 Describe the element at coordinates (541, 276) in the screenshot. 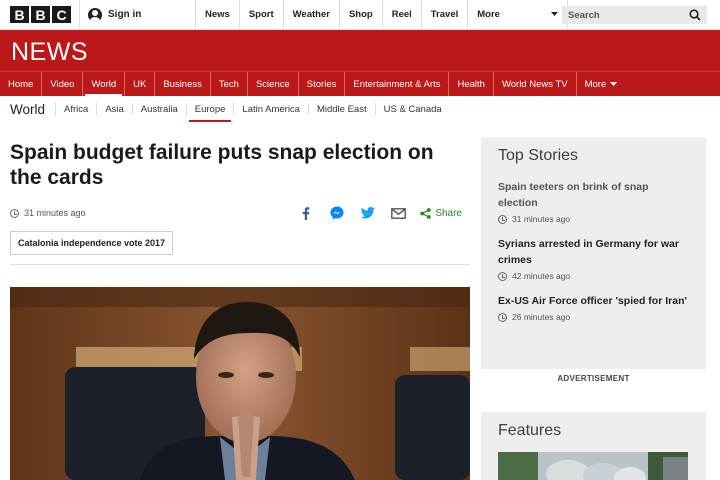

I see `story-time-text: 42 minutes ago` at that location.